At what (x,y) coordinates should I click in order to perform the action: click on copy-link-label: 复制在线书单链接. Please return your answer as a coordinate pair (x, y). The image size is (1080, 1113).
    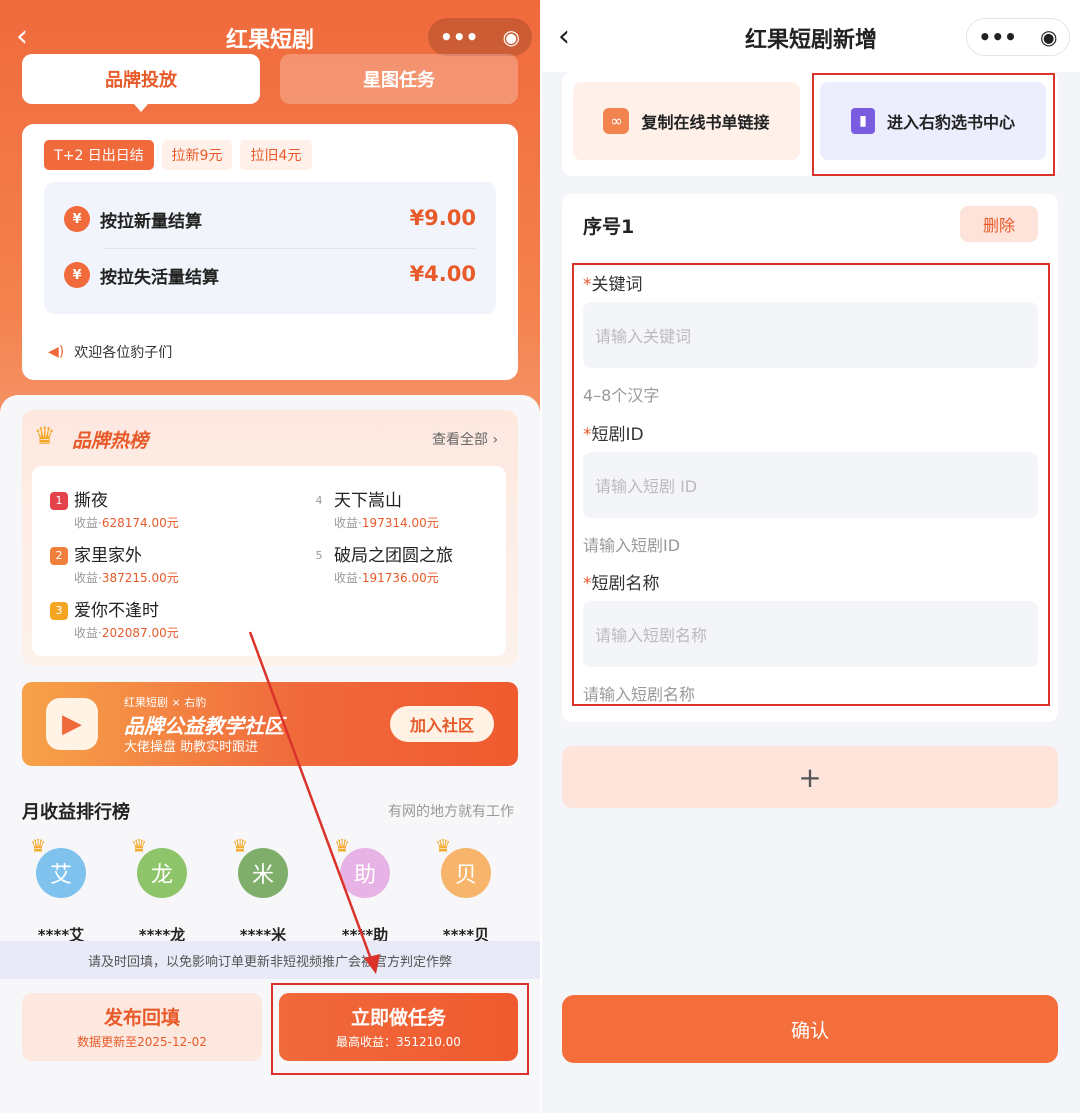
    Looking at the image, I should click on (705, 122).